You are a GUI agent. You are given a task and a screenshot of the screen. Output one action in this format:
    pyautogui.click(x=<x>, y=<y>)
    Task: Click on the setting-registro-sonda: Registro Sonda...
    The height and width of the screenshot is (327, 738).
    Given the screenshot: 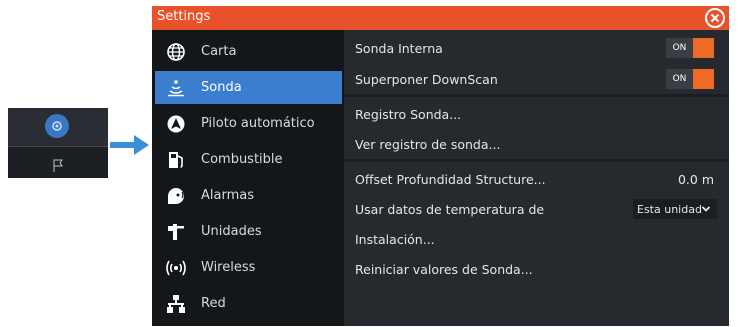 What is the action you would take?
    pyautogui.click(x=536, y=114)
    